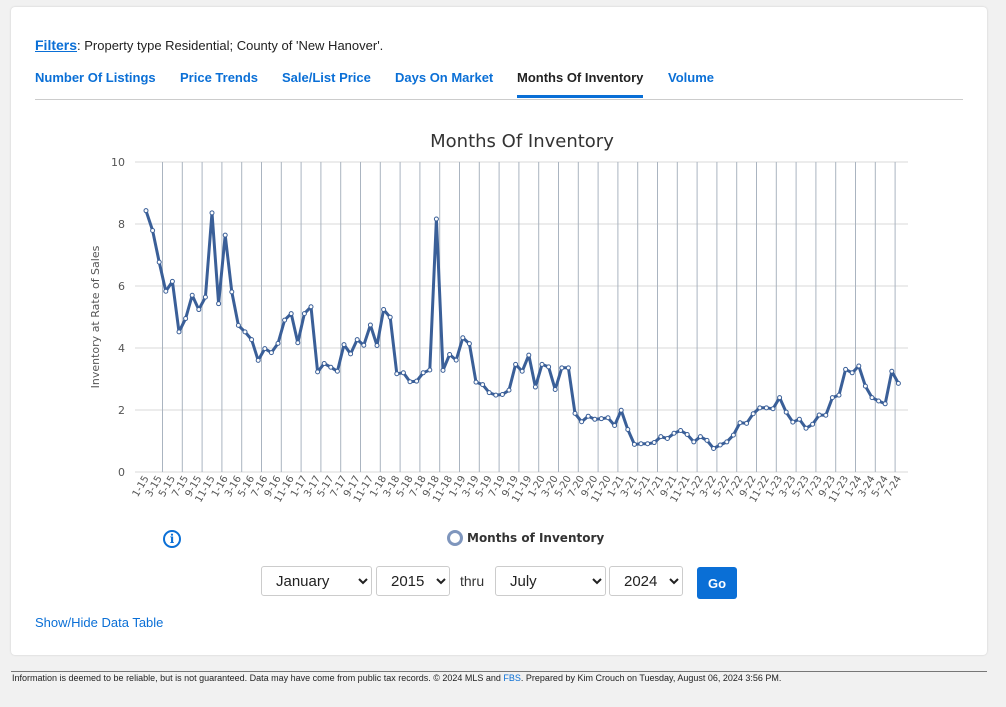 The width and height of the screenshot is (1006, 707). I want to click on start-year-select: 2015, so click(413, 581).